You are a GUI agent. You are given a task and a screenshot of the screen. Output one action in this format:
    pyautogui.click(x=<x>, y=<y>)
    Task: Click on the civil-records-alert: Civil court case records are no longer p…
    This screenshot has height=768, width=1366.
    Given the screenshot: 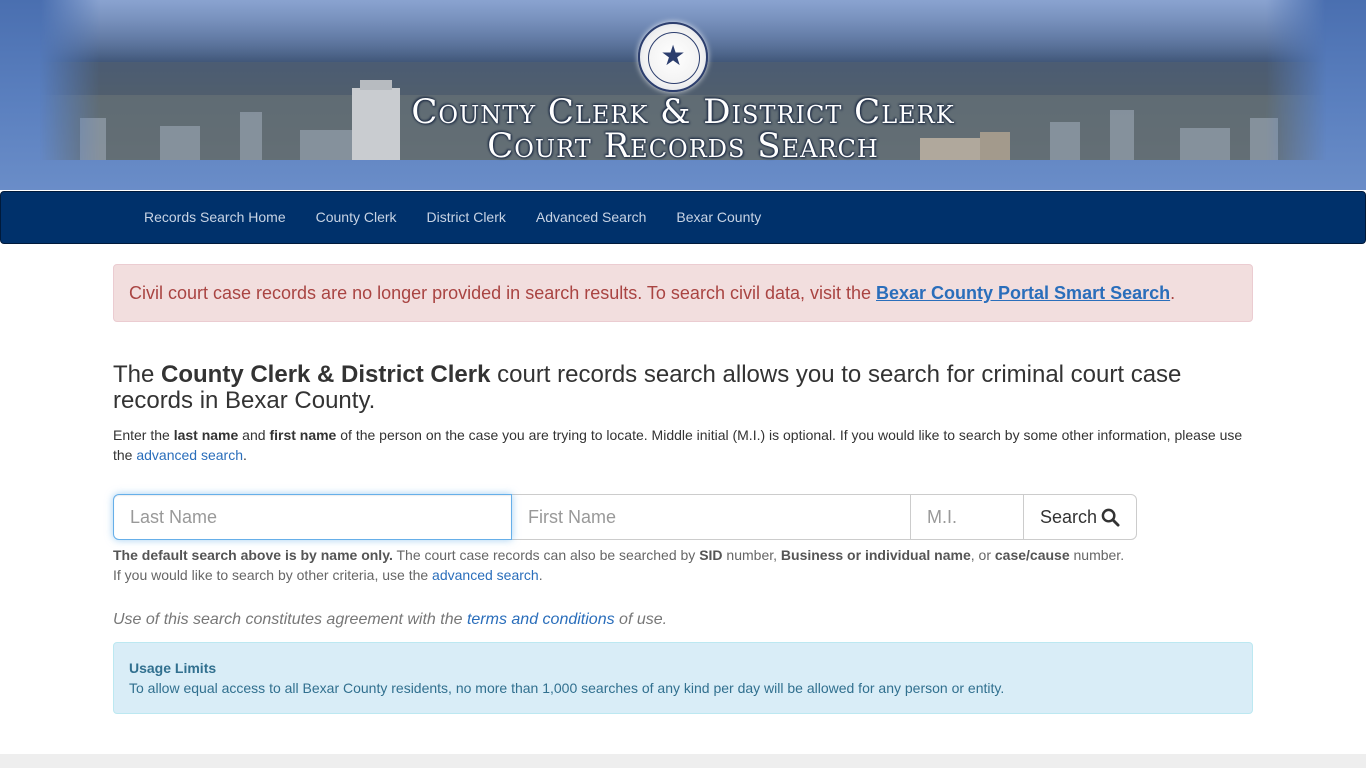 What is the action you would take?
    pyautogui.click(x=683, y=293)
    